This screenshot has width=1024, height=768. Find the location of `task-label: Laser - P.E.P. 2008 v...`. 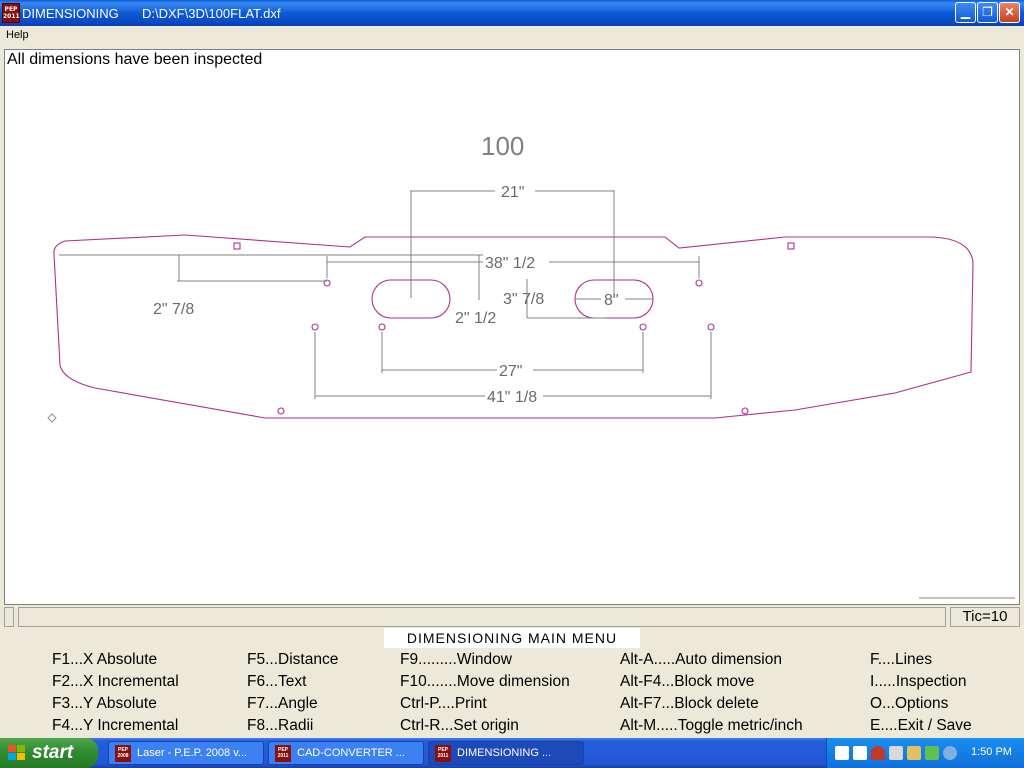

task-label: Laser - P.E.P. 2008 v... is located at coordinates (192, 753).